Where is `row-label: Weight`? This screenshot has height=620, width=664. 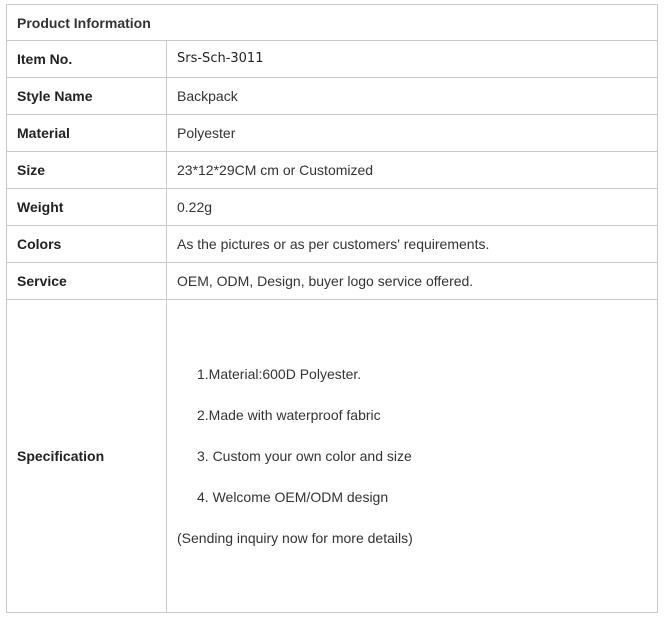 row-label: Weight is located at coordinates (86, 207).